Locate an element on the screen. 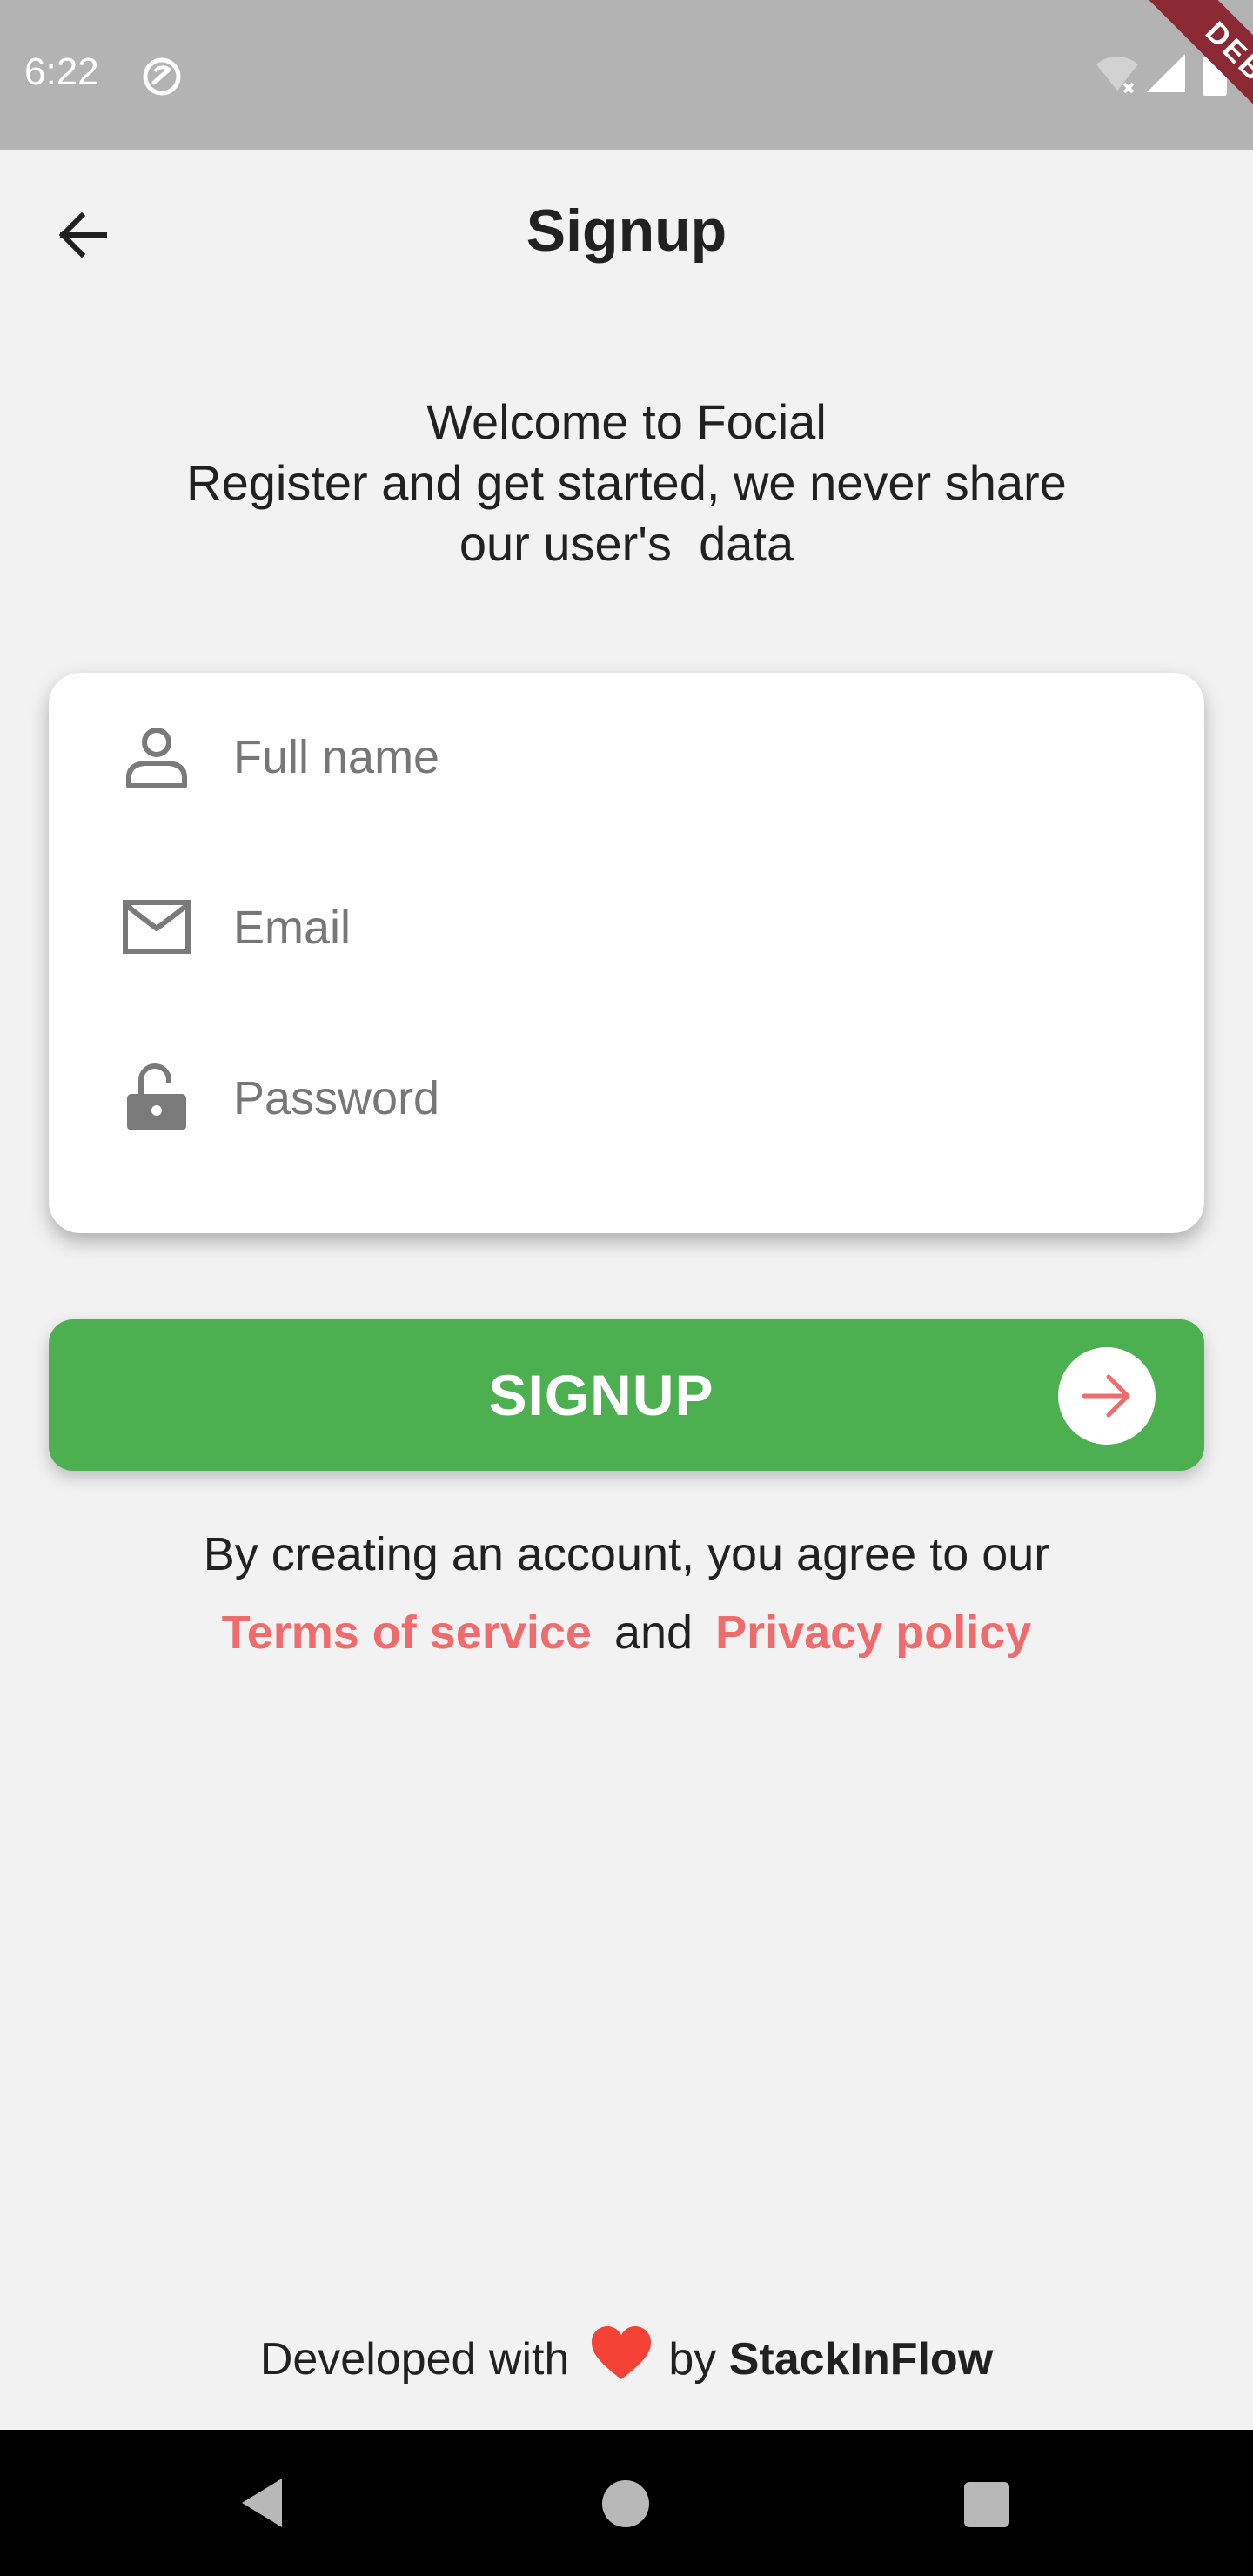 This screenshot has height=2576, width=1253. developed-with-text: Developed with is located at coordinates (414, 2359).